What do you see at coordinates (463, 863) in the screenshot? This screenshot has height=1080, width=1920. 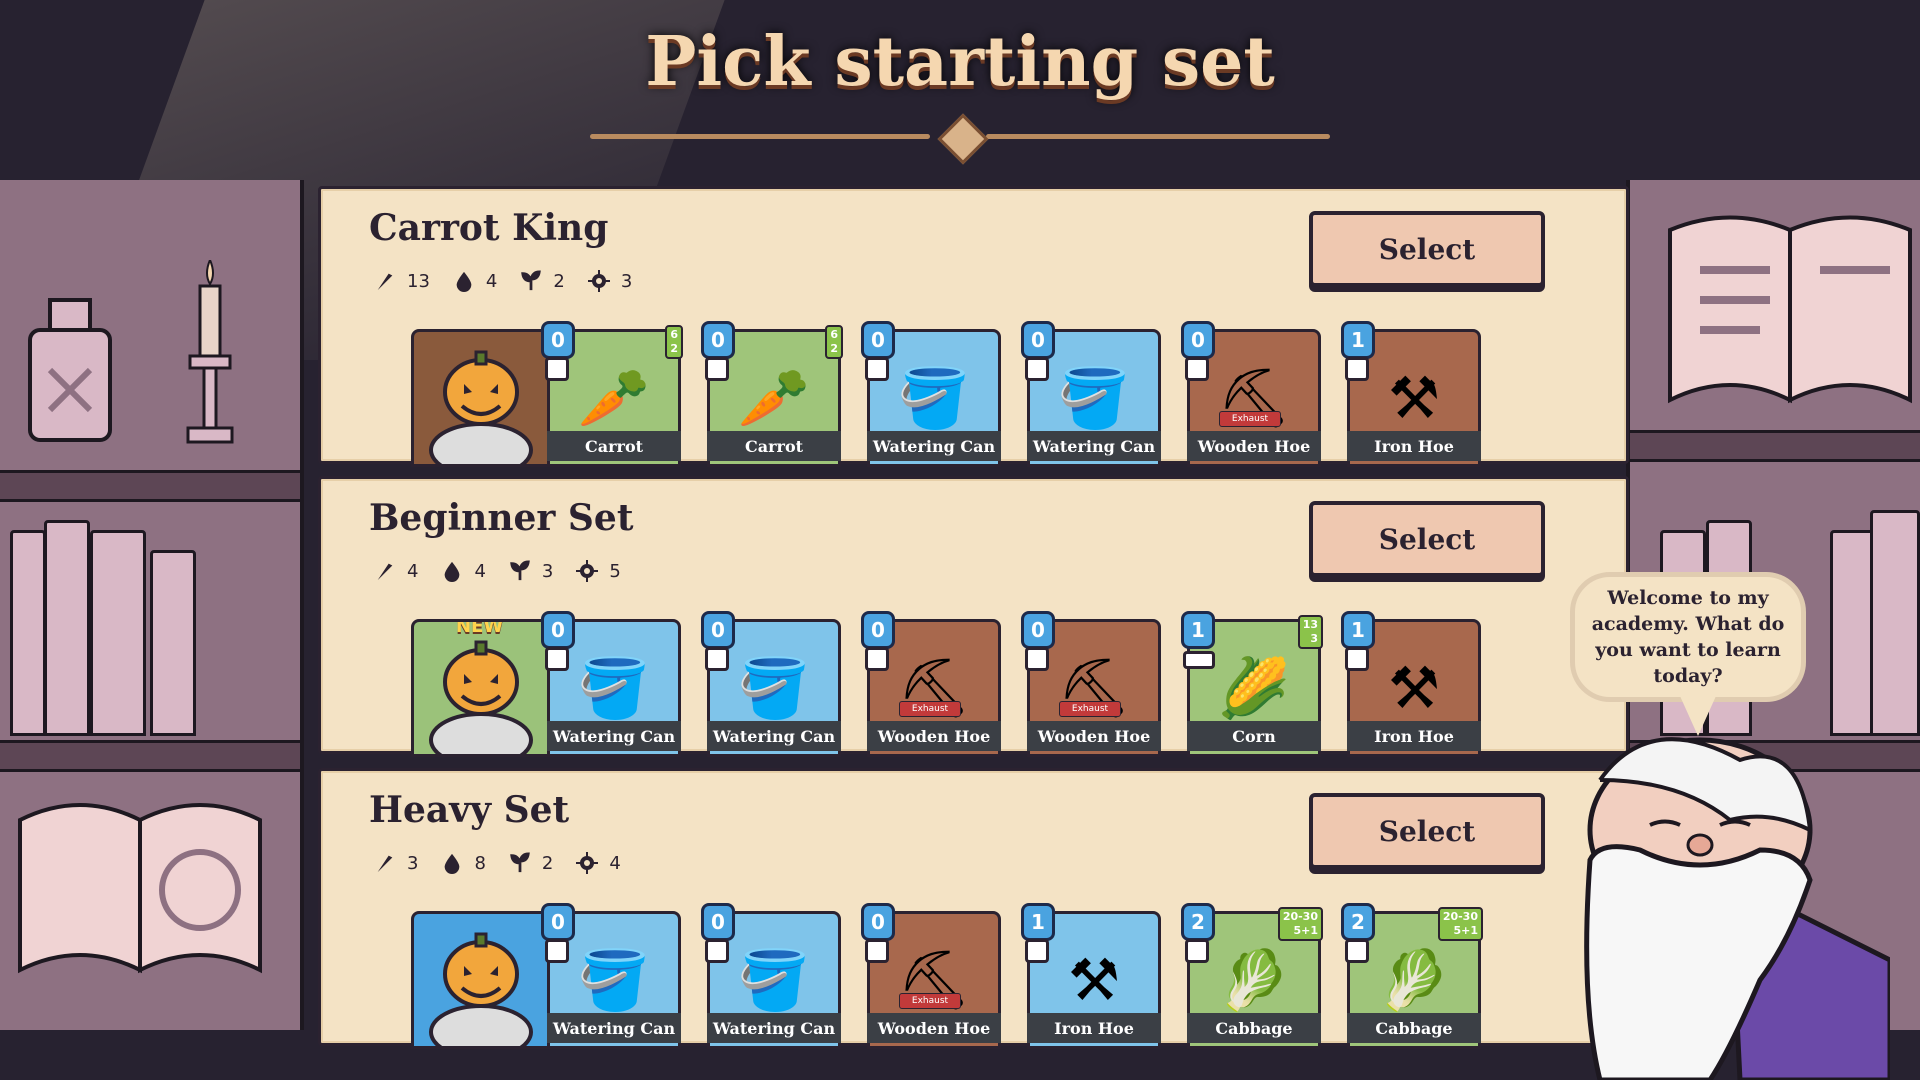 I see `stat-water: 8` at bounding box center [463, 863].